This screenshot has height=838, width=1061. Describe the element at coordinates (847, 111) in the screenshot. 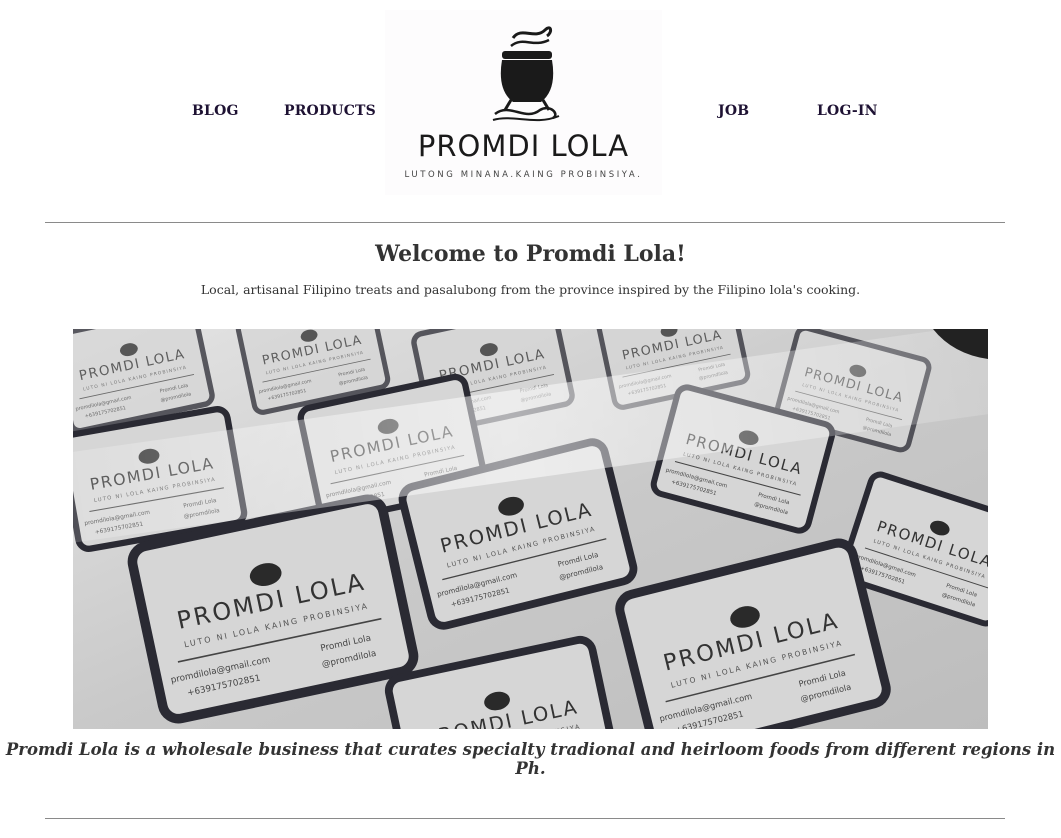

I see `nav-login-link: LOG-IN` at that location.